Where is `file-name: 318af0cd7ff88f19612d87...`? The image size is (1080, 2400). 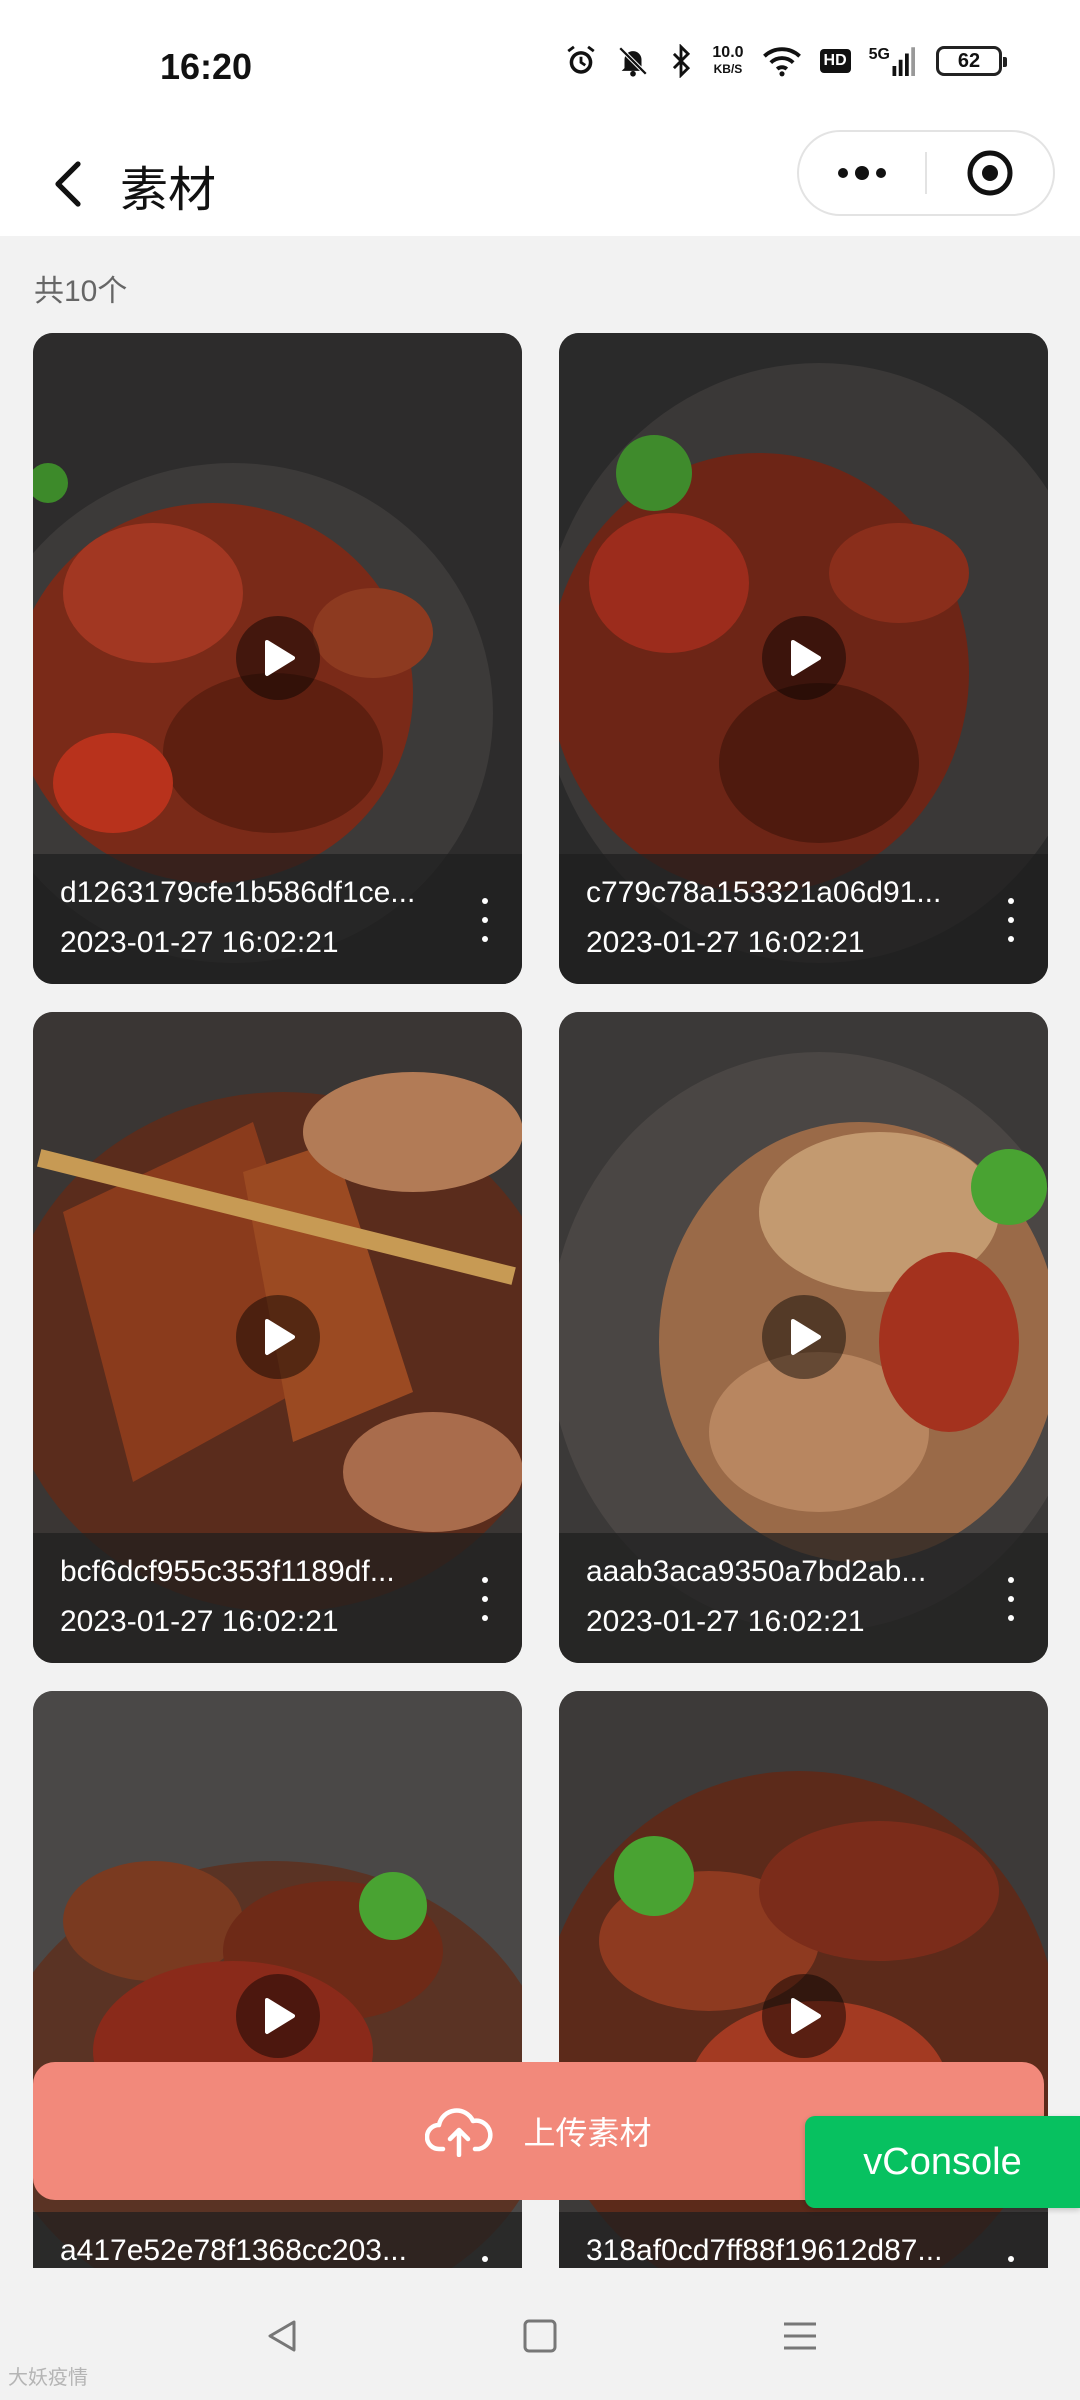 file-name: 318af0cd7ff88f19612d87... is located at coordinates (764, 2250).